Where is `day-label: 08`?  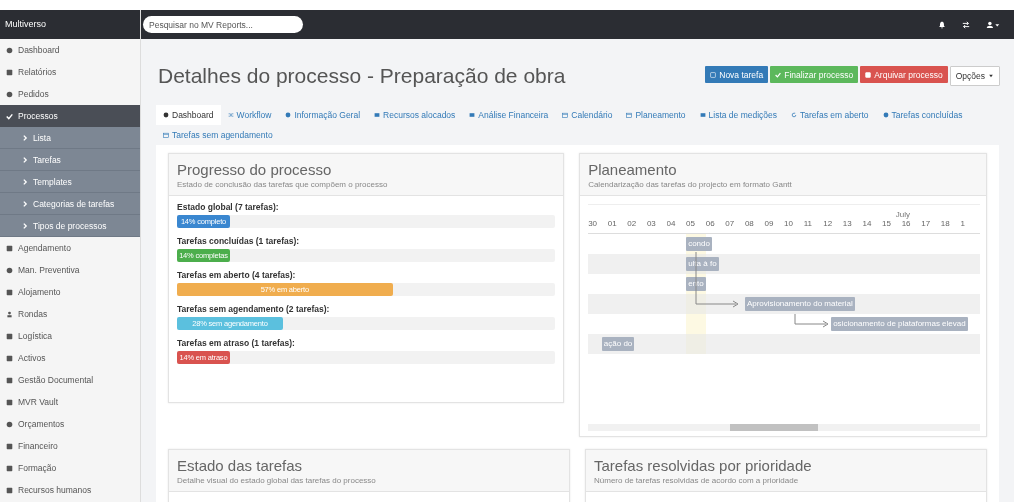
day-label: 08 is located at coordinates (749, 224).